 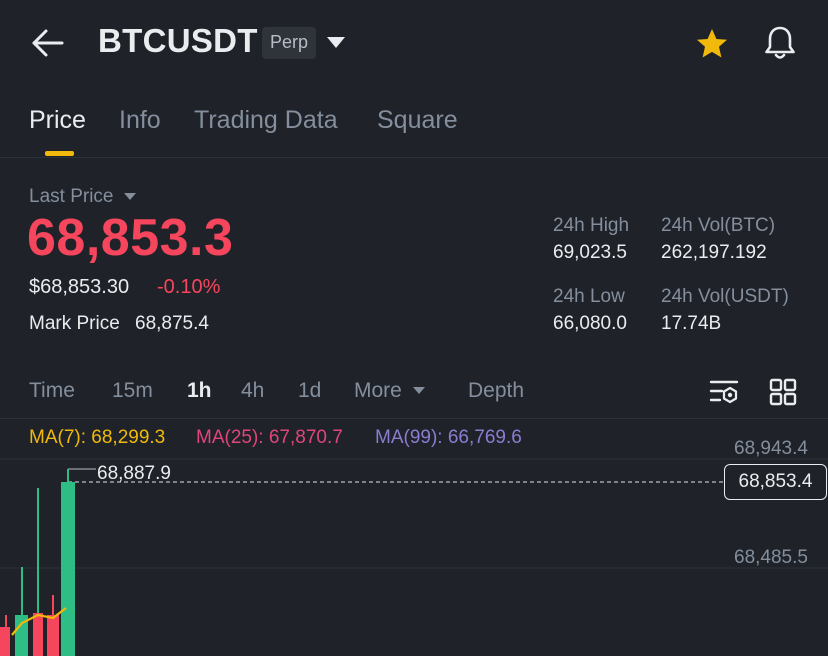 I want to click on contract-type-badge: Perp, so click(x=289, y=43).